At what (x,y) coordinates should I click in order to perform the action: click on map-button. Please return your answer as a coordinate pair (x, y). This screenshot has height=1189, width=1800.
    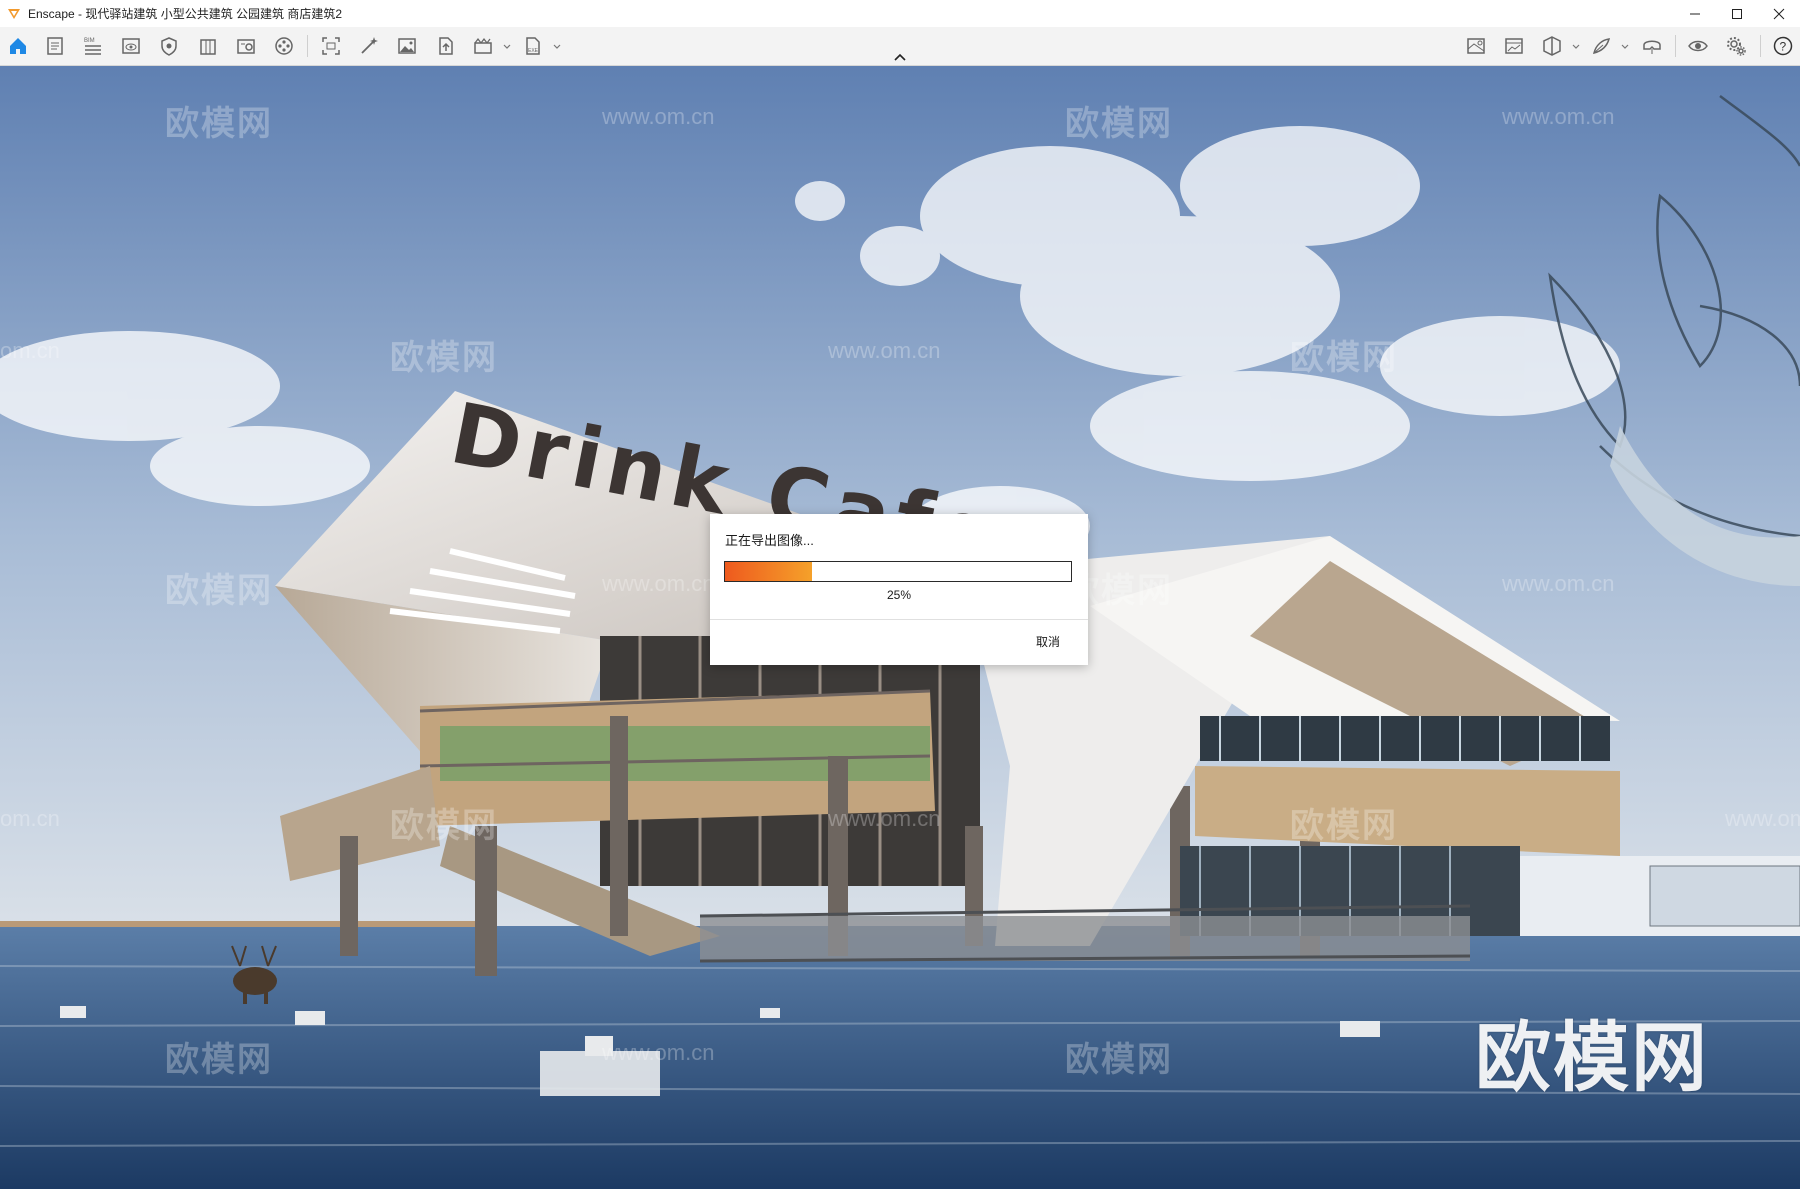
    Looking at the image, I should click on (1476, 46).